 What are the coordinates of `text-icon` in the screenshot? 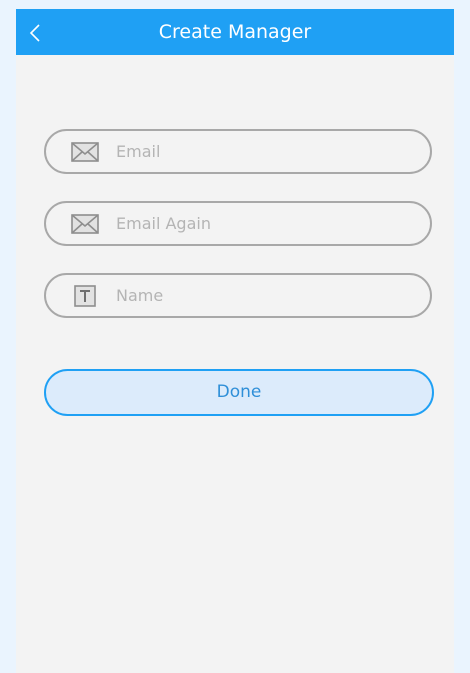 It's located at (85, 296).